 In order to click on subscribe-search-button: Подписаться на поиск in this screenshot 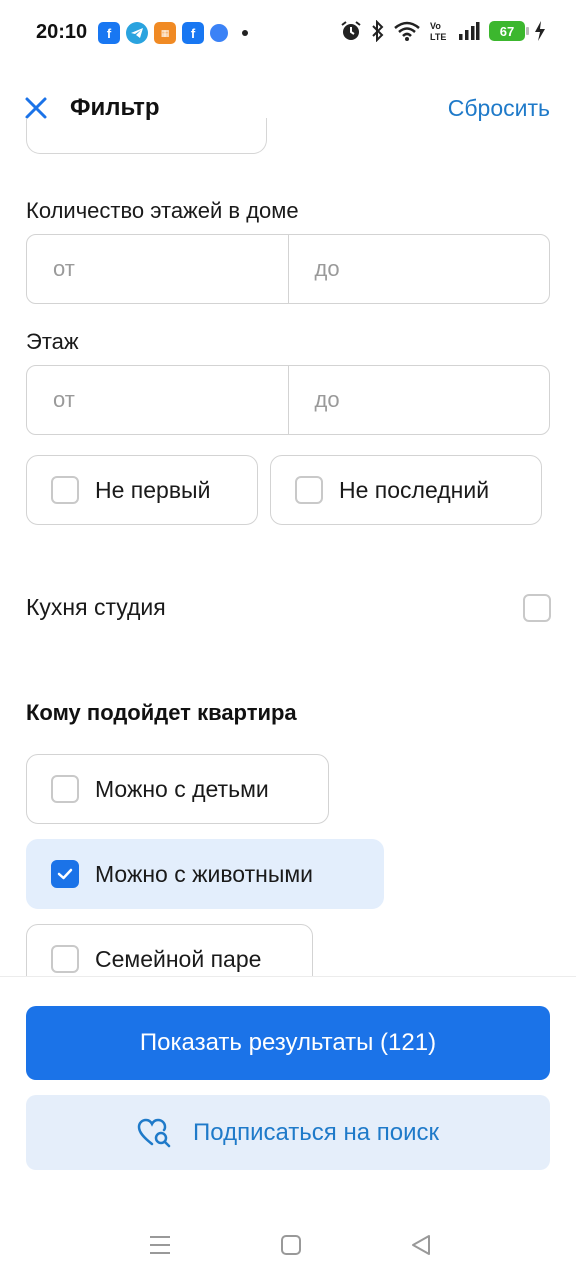, I will do `click(288, 1132)`.